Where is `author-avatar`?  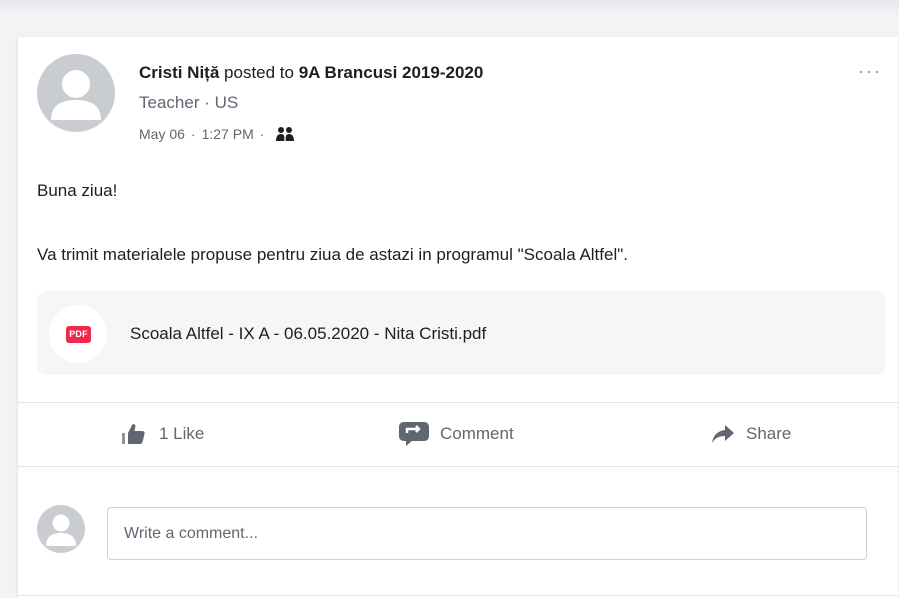 author-avatar is located at coordinates (76, 93).